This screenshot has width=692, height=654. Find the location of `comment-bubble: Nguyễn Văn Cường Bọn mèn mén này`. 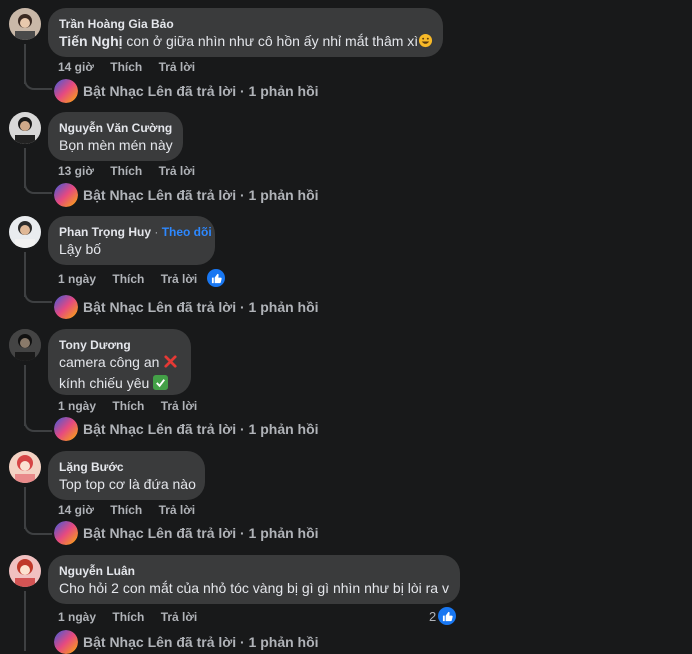

comment-bubble: Nguyễn Văn Cường Bọn mèn mén này is located at coordinates (115, 136).